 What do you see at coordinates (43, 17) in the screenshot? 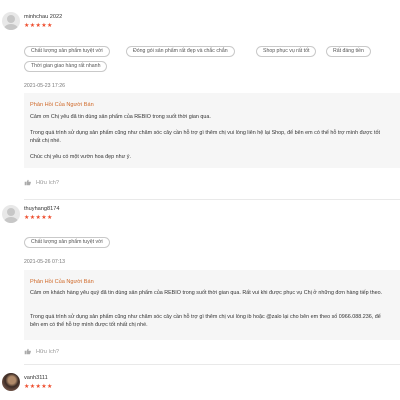
I see `reviewer-username: minhchau 2022` at bounding box center [43, 17].